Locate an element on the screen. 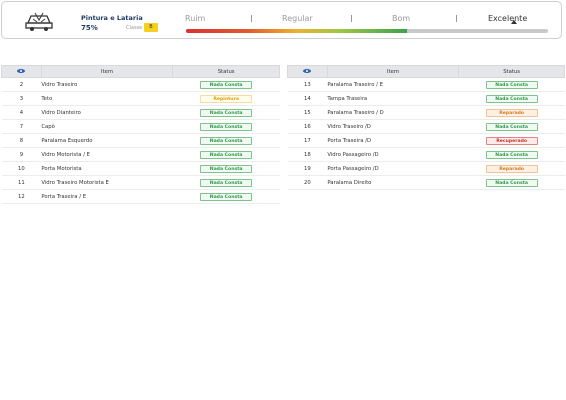  row-item: Paralama Traseiro / E is located at coordinates (393, 84).